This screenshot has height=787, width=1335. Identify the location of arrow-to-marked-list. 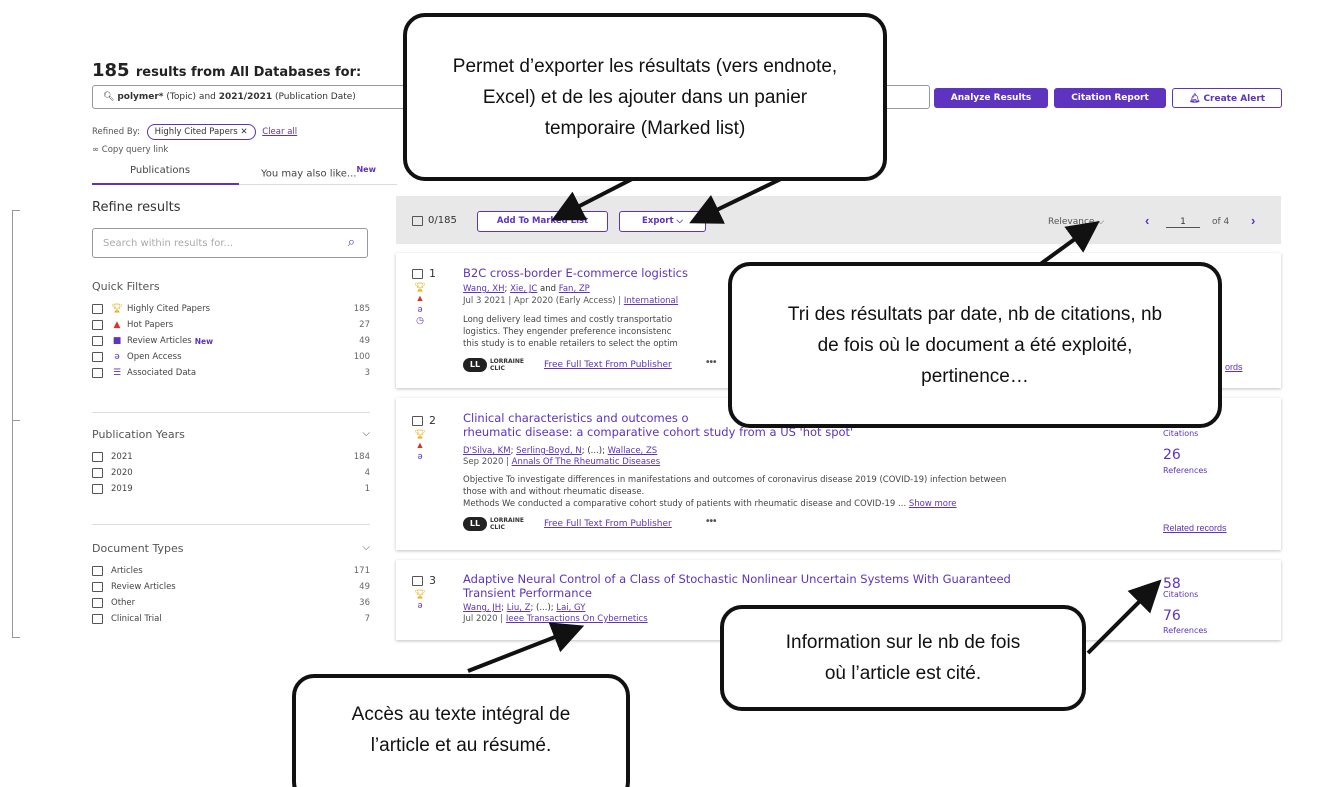
(596, 197).